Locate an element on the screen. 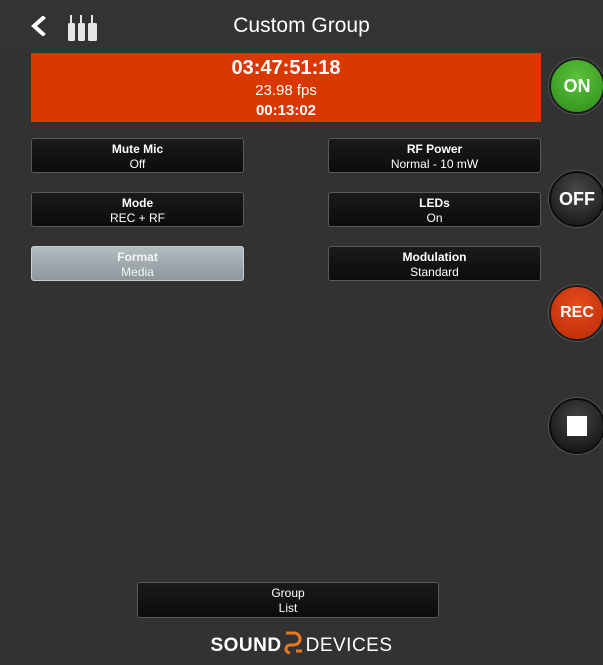 This screenshot has width=603, height=665. button-value: REC + RF is located at coordinates (137, 218).